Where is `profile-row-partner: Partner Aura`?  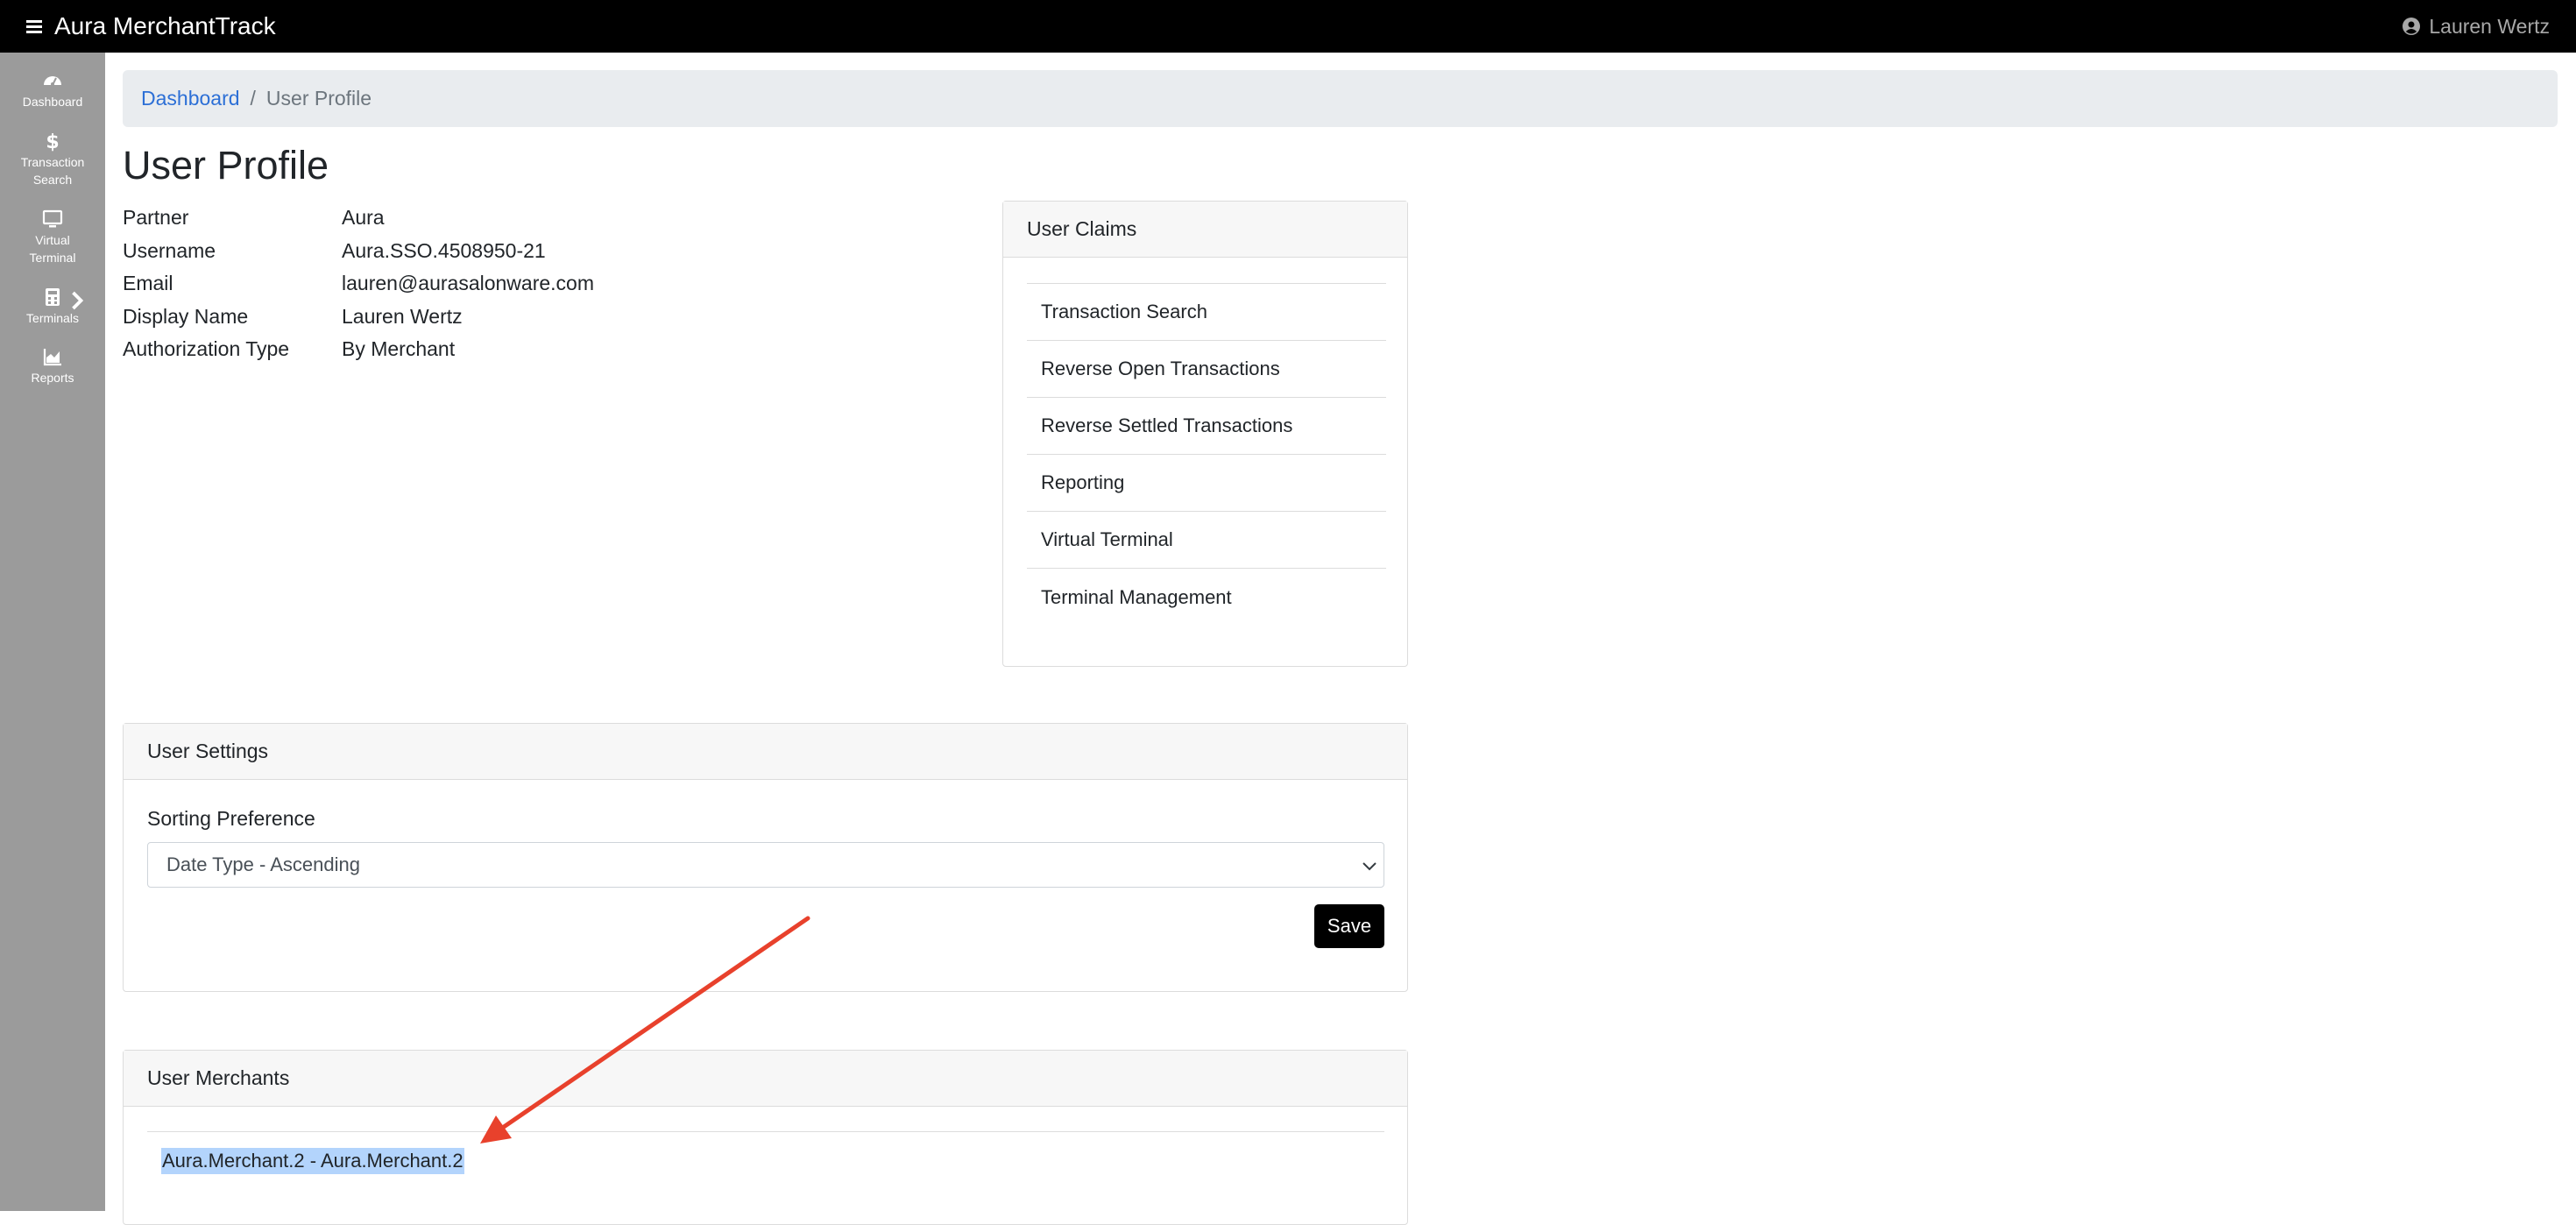
profile-row-partner: Partner Aura is located at coordinates (358, 218).